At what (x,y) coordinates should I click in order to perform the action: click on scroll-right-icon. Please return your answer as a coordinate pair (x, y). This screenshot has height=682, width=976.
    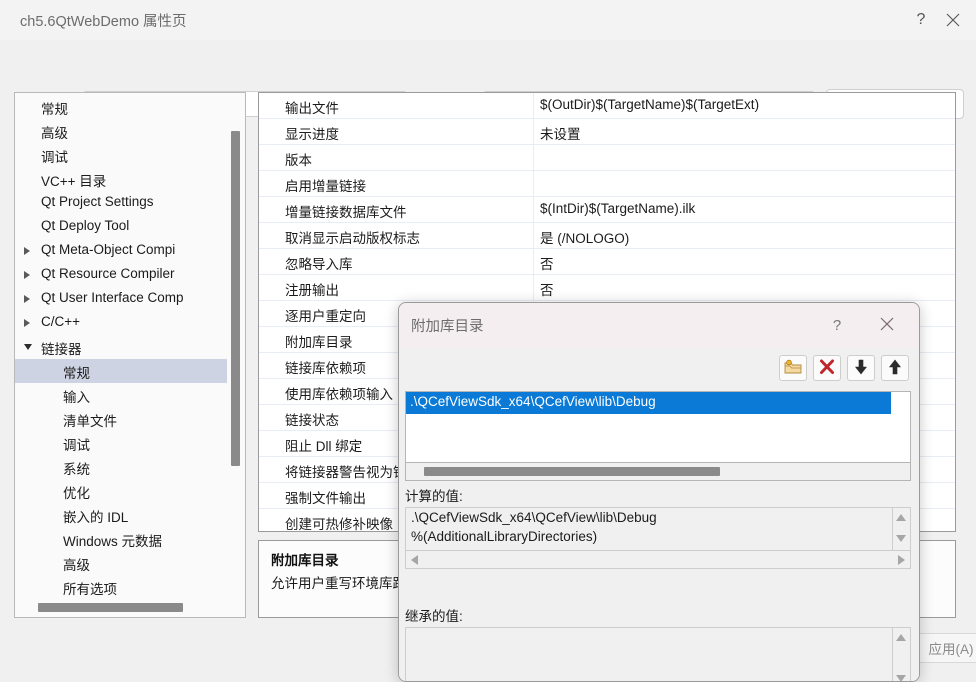
    Looking at the image, I should click on (901, 560).